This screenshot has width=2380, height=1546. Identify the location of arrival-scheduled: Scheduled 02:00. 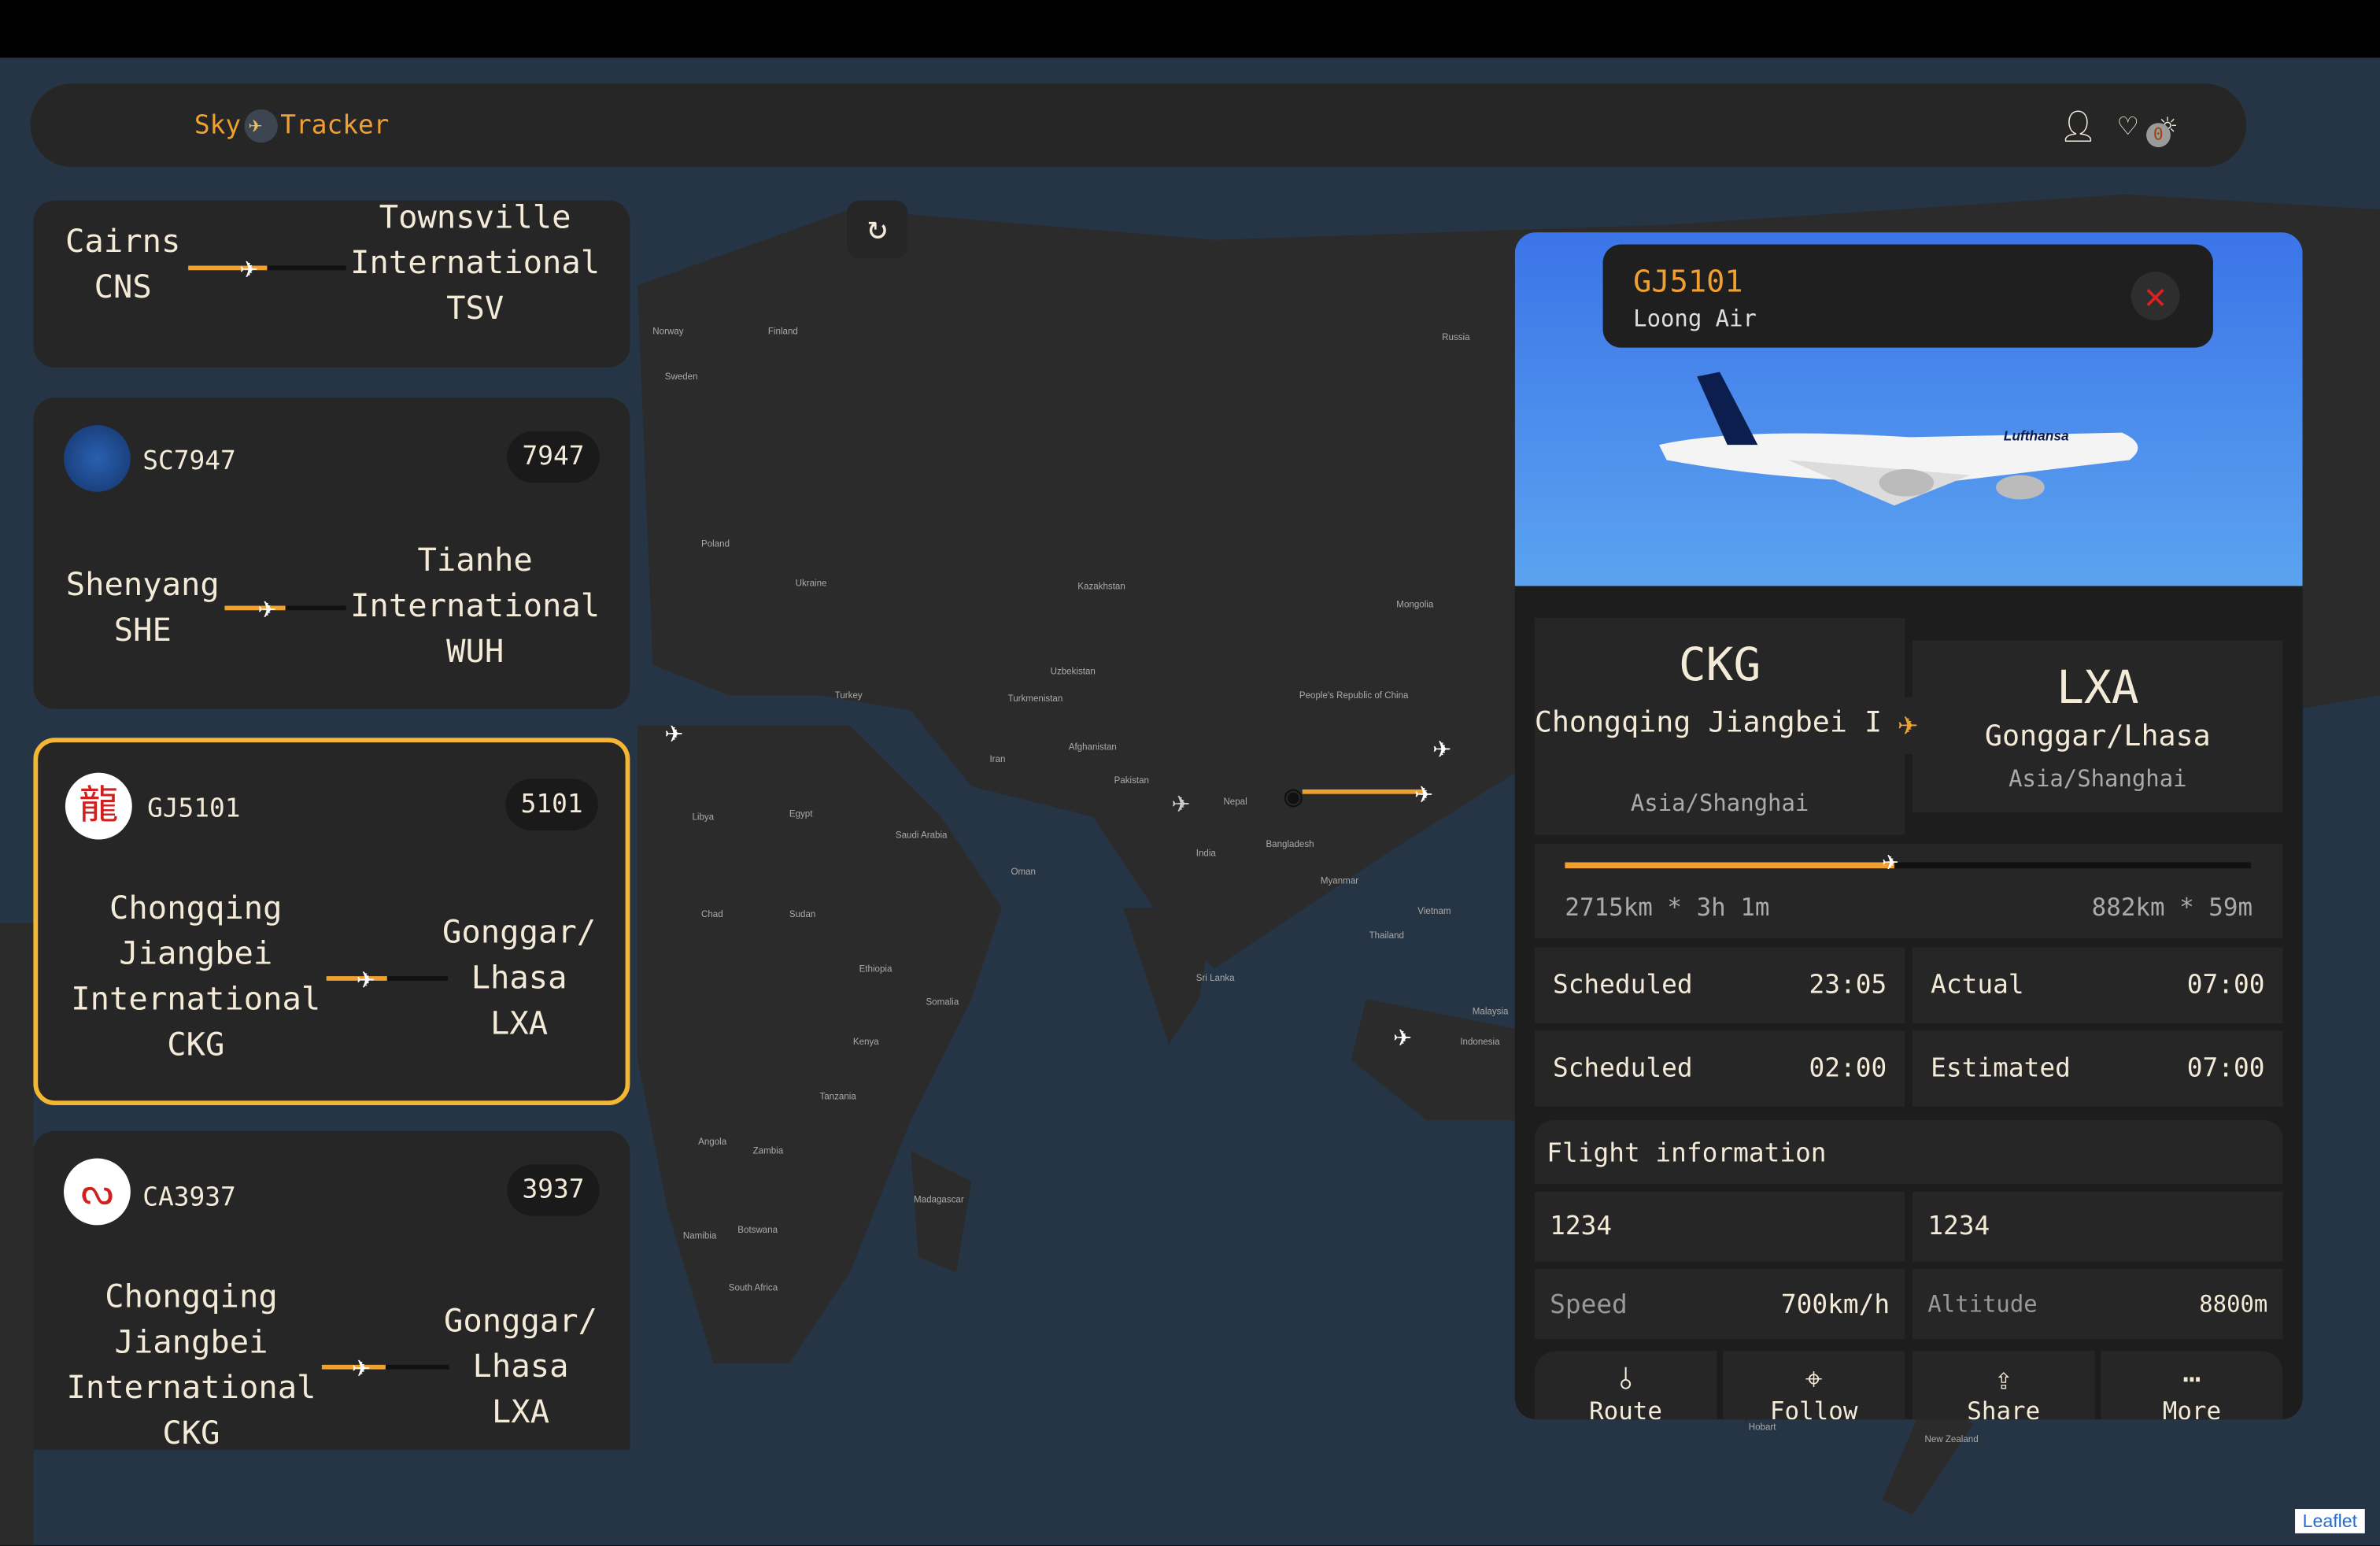
(1719, 1068).